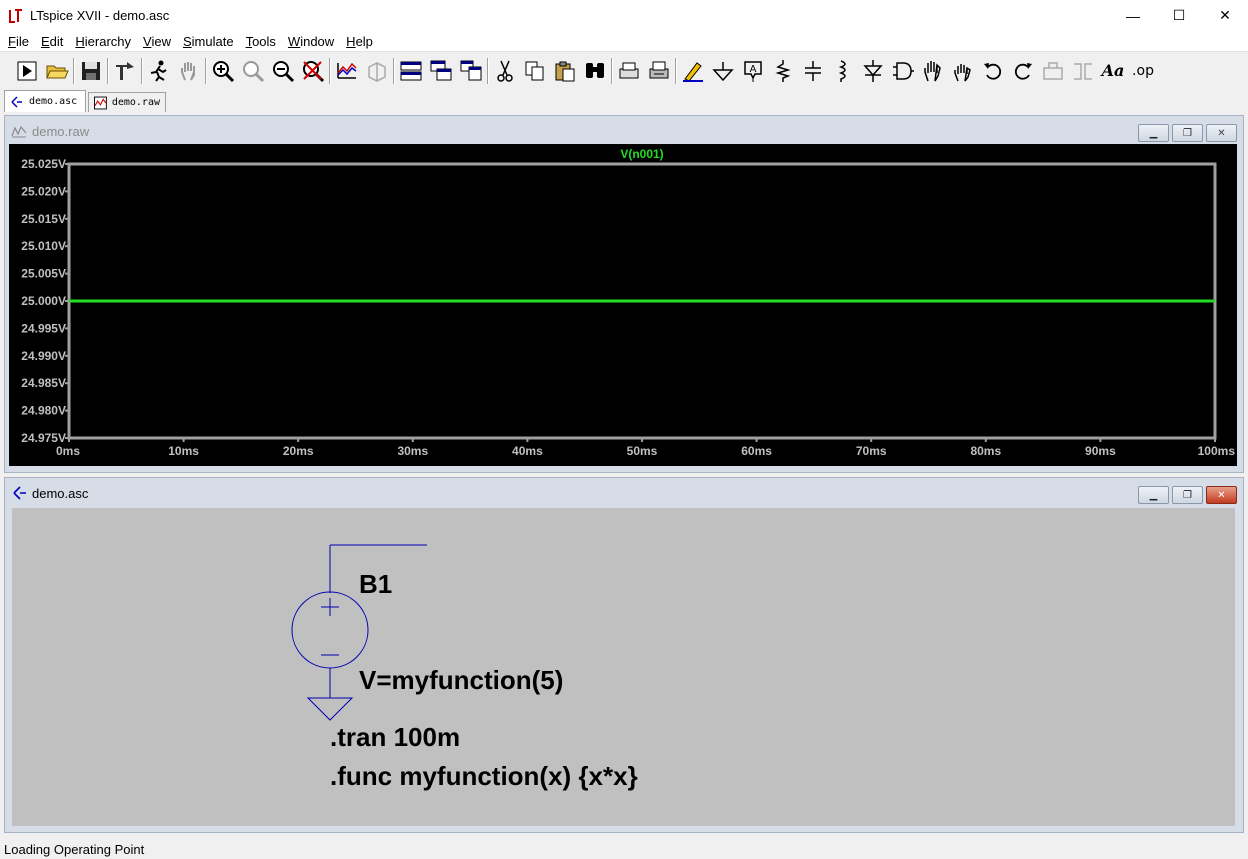  Describe the element at coordinates (873, 71) in the screenshot. I see `diode-icon` at that location.